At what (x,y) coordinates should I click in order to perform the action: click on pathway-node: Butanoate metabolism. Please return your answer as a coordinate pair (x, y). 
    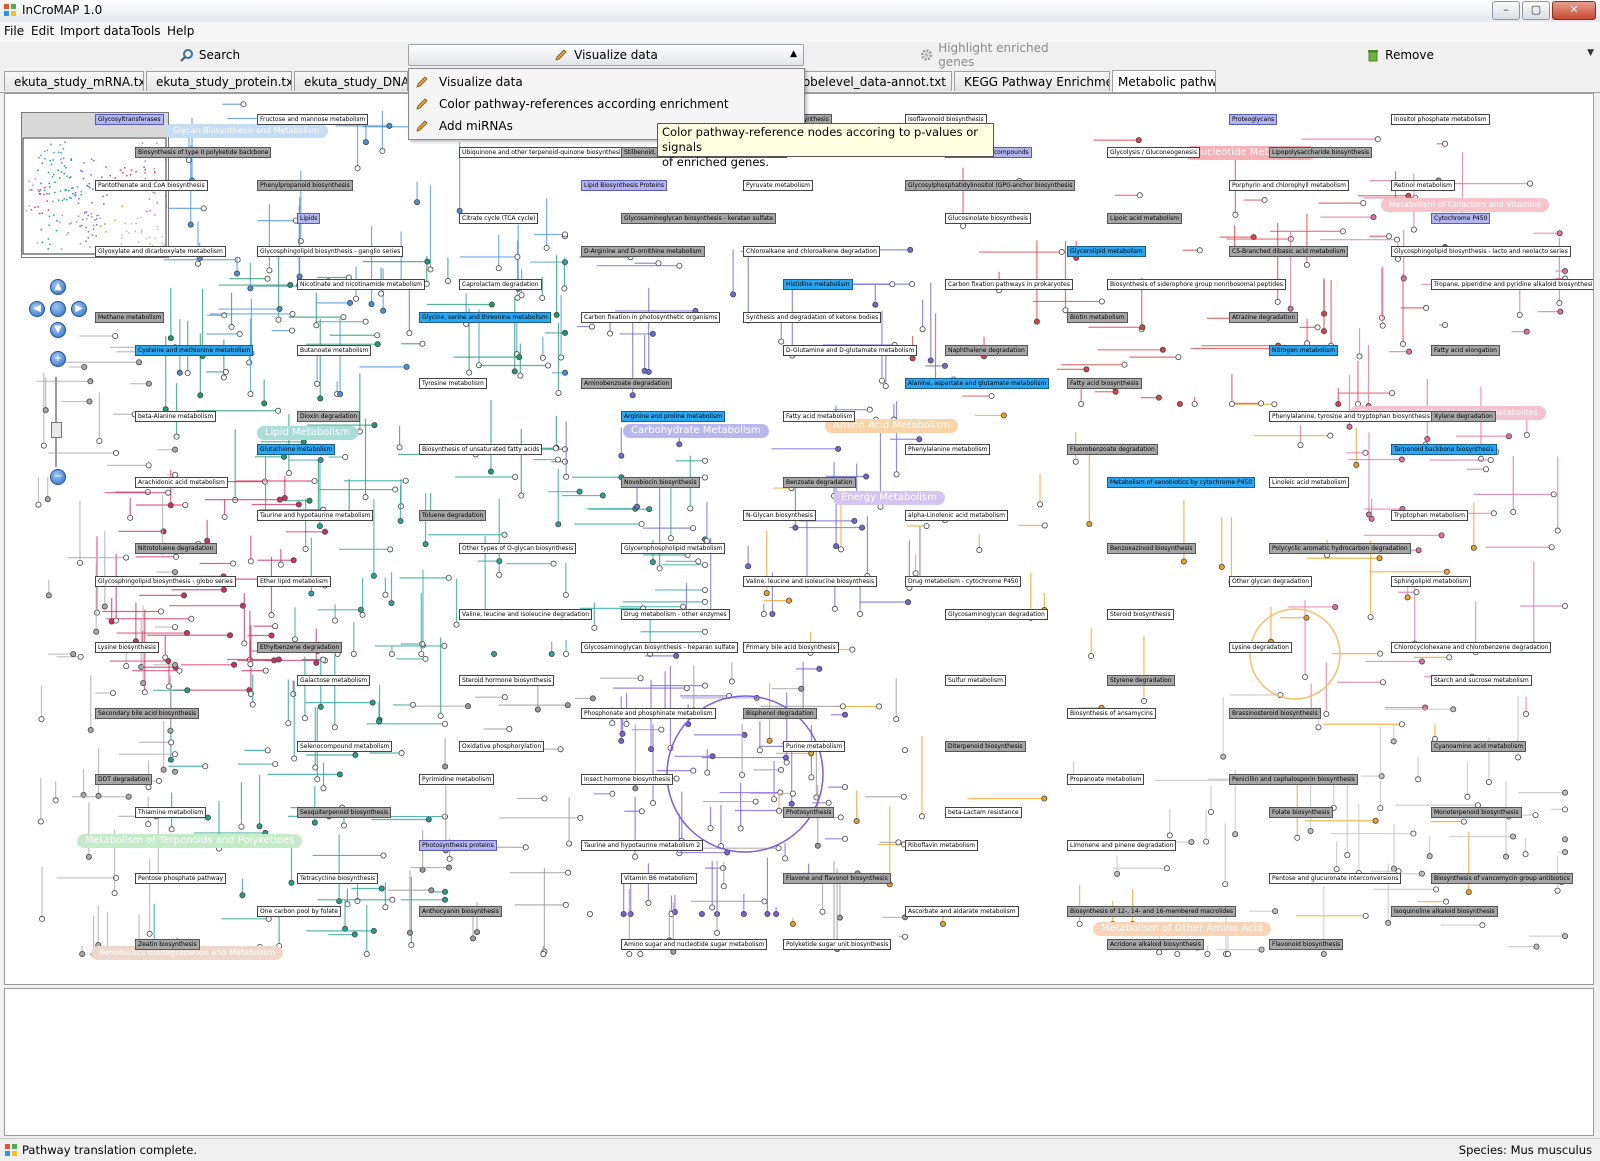
    Looking at the image, I should click on (334, 350).